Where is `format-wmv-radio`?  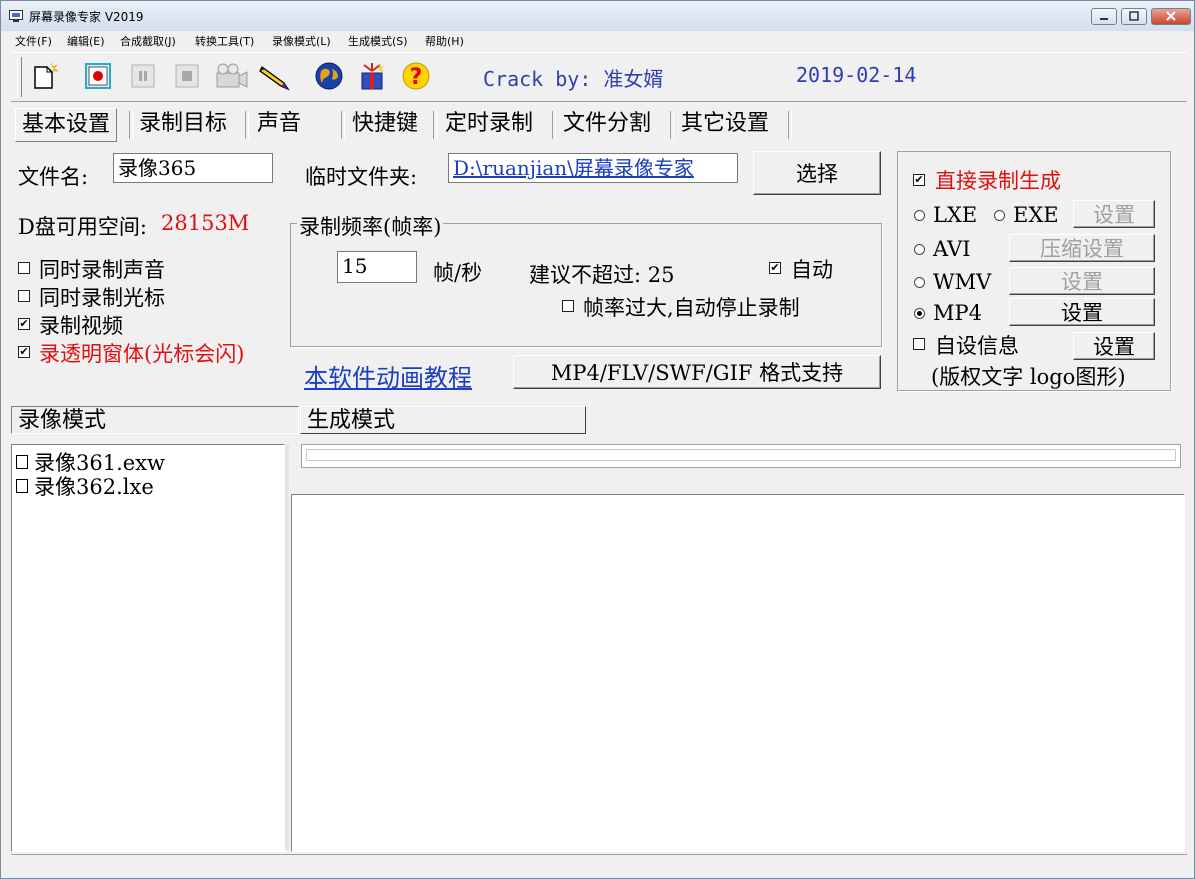 format-wmv-radio is located at coordinates (919, 282).